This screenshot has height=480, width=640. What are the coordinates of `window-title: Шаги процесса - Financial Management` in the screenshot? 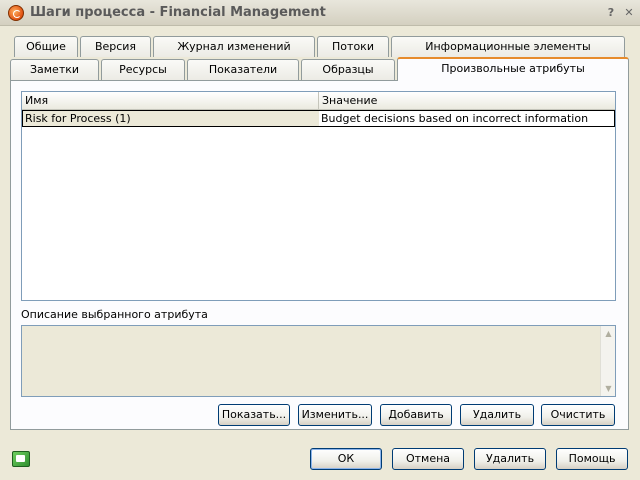 It's located at (178, 12).